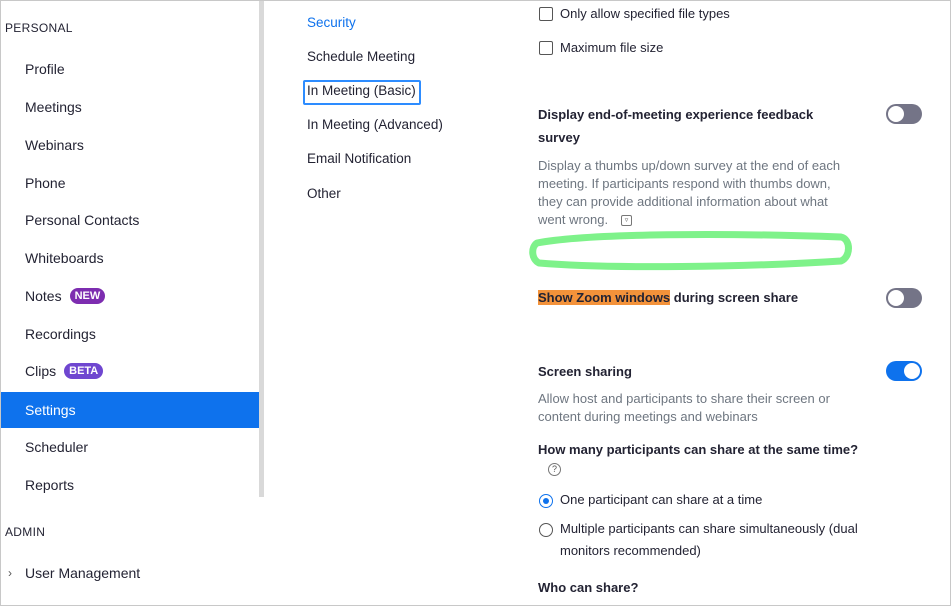 The width and height of the screenshot is (951, 606). Describe the element at coordinates (130, 485) in the screenshot. I see `sidebar-item-reports: Reports` at that location.